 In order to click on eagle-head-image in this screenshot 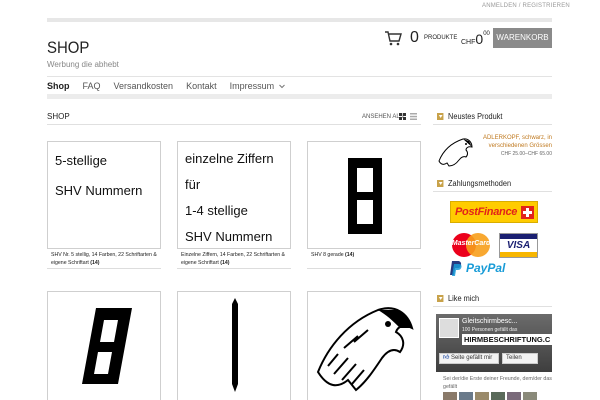, I will do `click(365, 349)`.